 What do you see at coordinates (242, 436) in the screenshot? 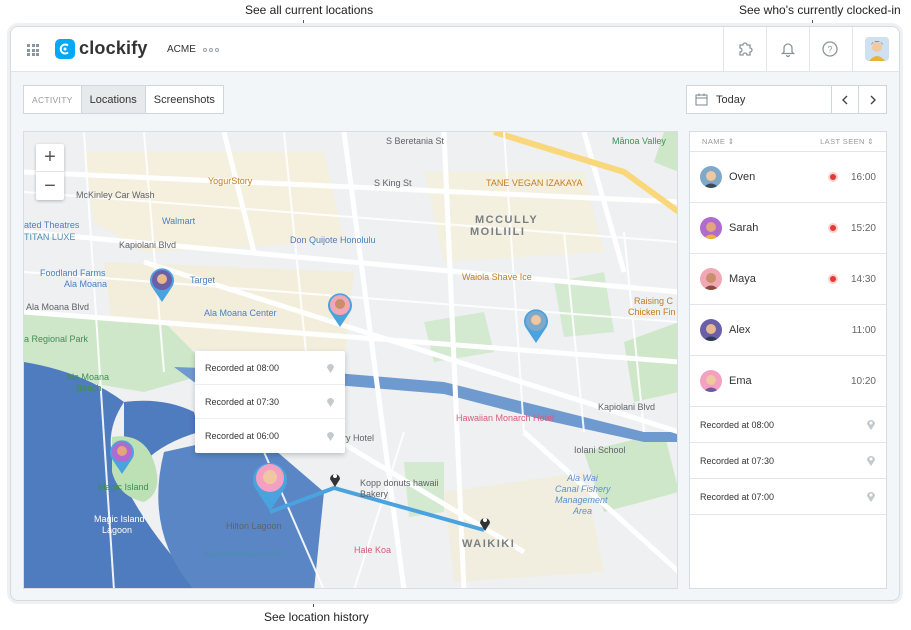
I see `popup-record-label: Recorded at 06:00` at bounding box center [242, 436].